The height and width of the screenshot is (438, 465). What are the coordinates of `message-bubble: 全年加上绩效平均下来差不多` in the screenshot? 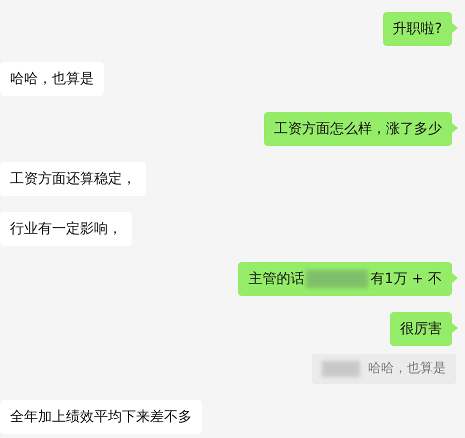 It's located at (101, 417).